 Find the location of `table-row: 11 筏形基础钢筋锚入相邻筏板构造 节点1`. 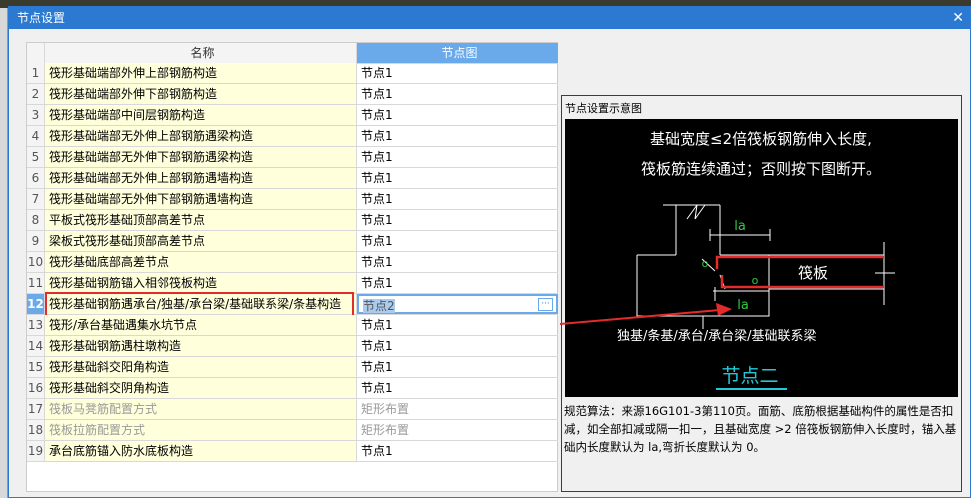

table-row: 11 筏形基础钢筋锚入相邻筏板构造 节点1 is located at coordinates (292, 283).